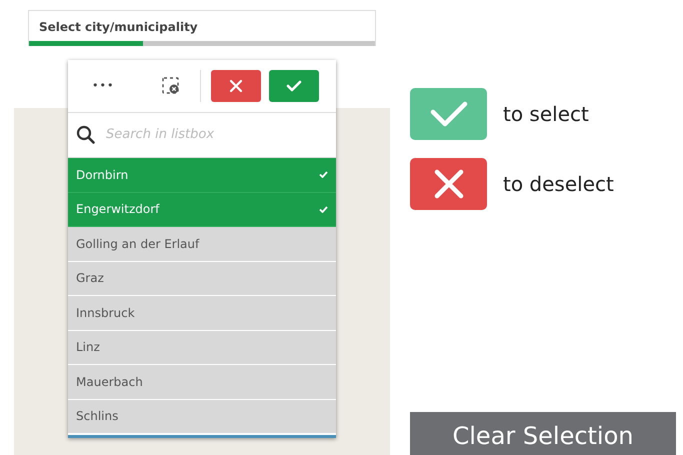  Describe the element at coordinates (202, 28) in the screenshot. I see `selector-panel: Select city/municipality` at that location.